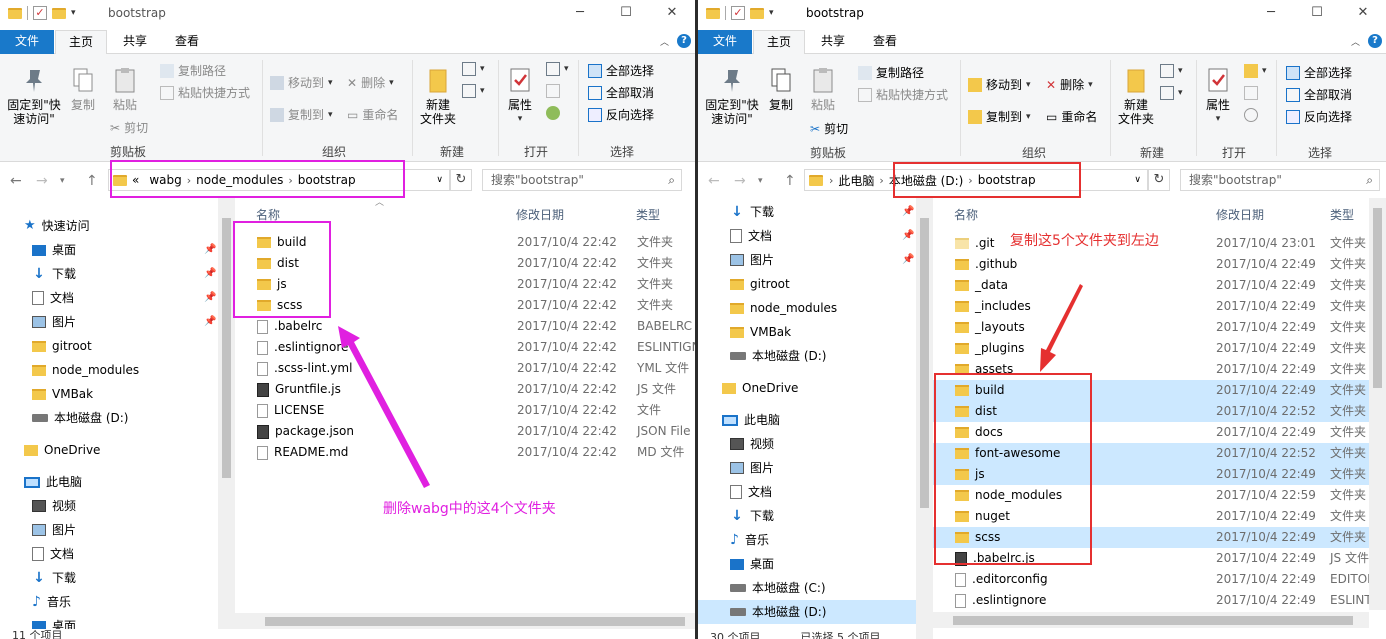 Image resolution: width=1386 pixels, height=639 pixels. I want to click on column-type: 类型, so click(1342, 214).